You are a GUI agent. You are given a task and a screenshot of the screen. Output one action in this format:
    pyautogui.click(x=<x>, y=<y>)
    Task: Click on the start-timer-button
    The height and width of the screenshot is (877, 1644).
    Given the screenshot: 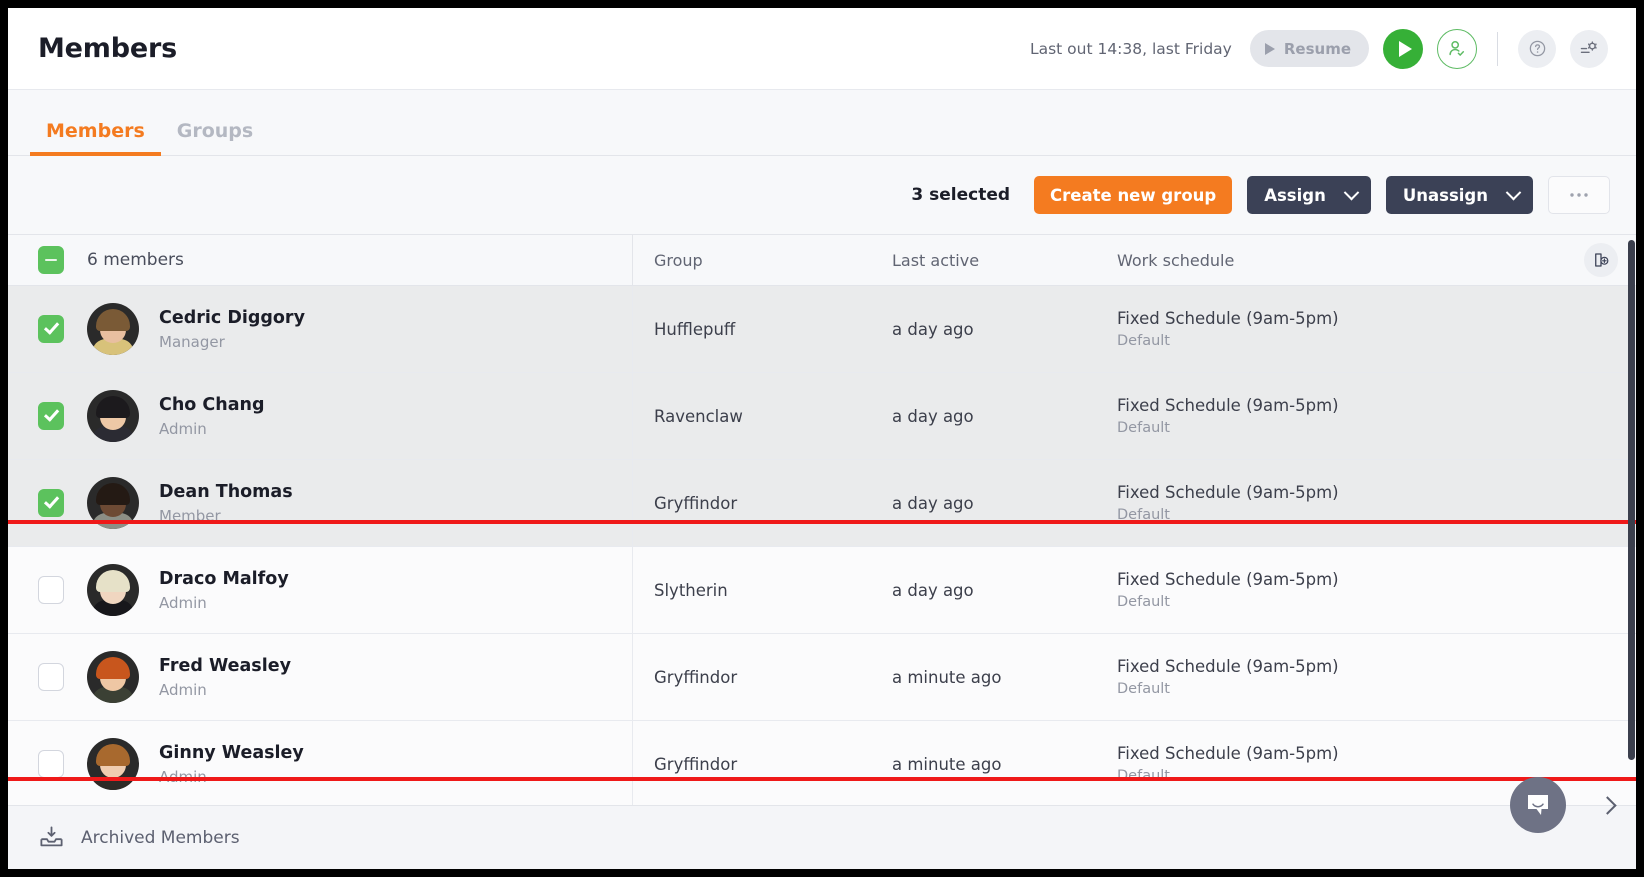 What is the action you would take?
    pyautogui.click(x=1403, y=48)
    